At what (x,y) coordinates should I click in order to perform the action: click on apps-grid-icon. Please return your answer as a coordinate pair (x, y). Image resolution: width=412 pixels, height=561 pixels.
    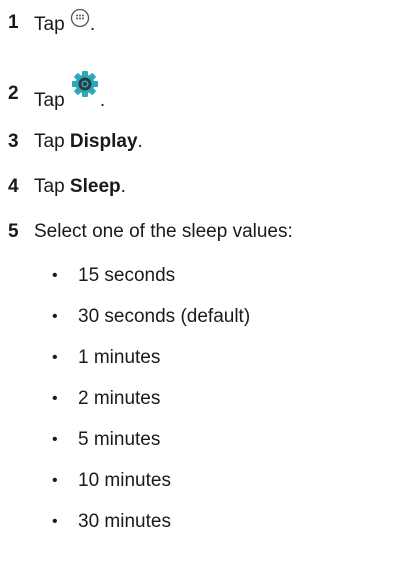
    Looking at the image, I should click on (80, 21).